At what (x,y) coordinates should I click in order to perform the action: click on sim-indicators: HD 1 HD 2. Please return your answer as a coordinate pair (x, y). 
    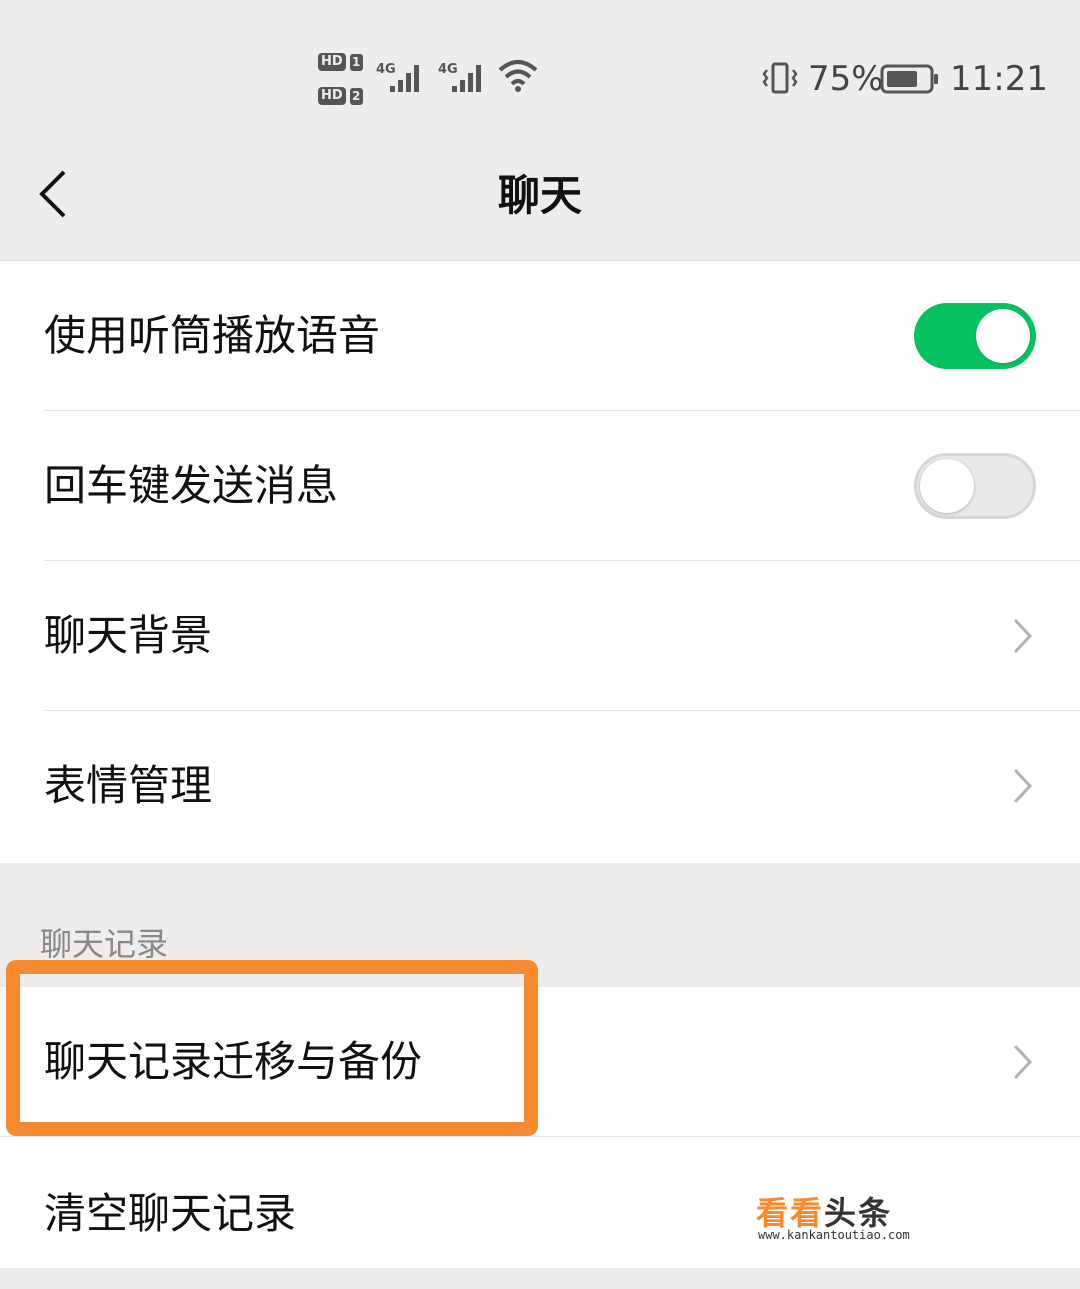
    Looking at the image, I should click on (343, 80).